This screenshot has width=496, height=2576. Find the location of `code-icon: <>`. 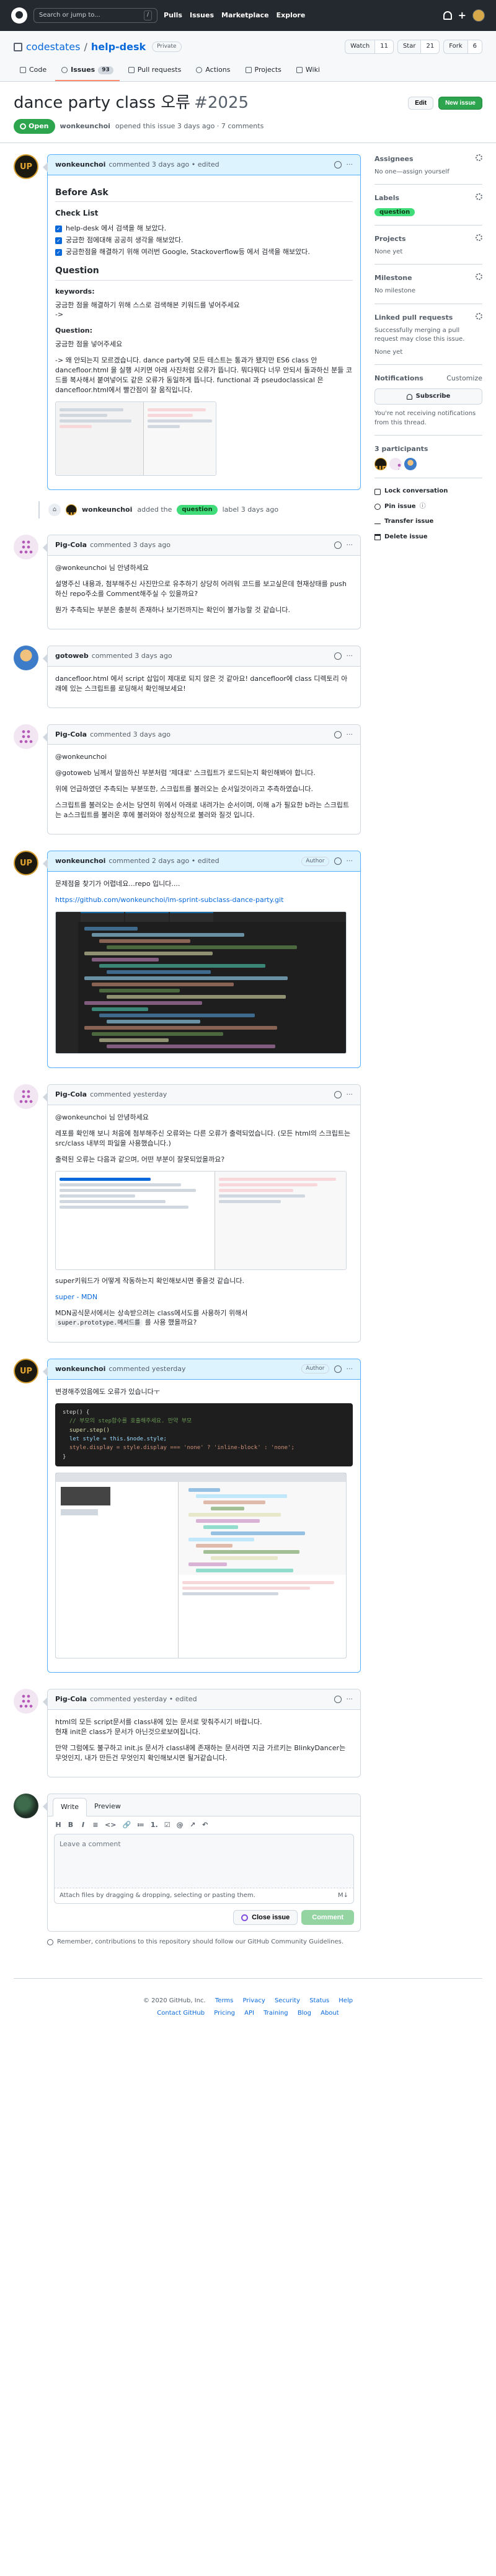

code-icon: <> is located at coordinates (110, 1825).